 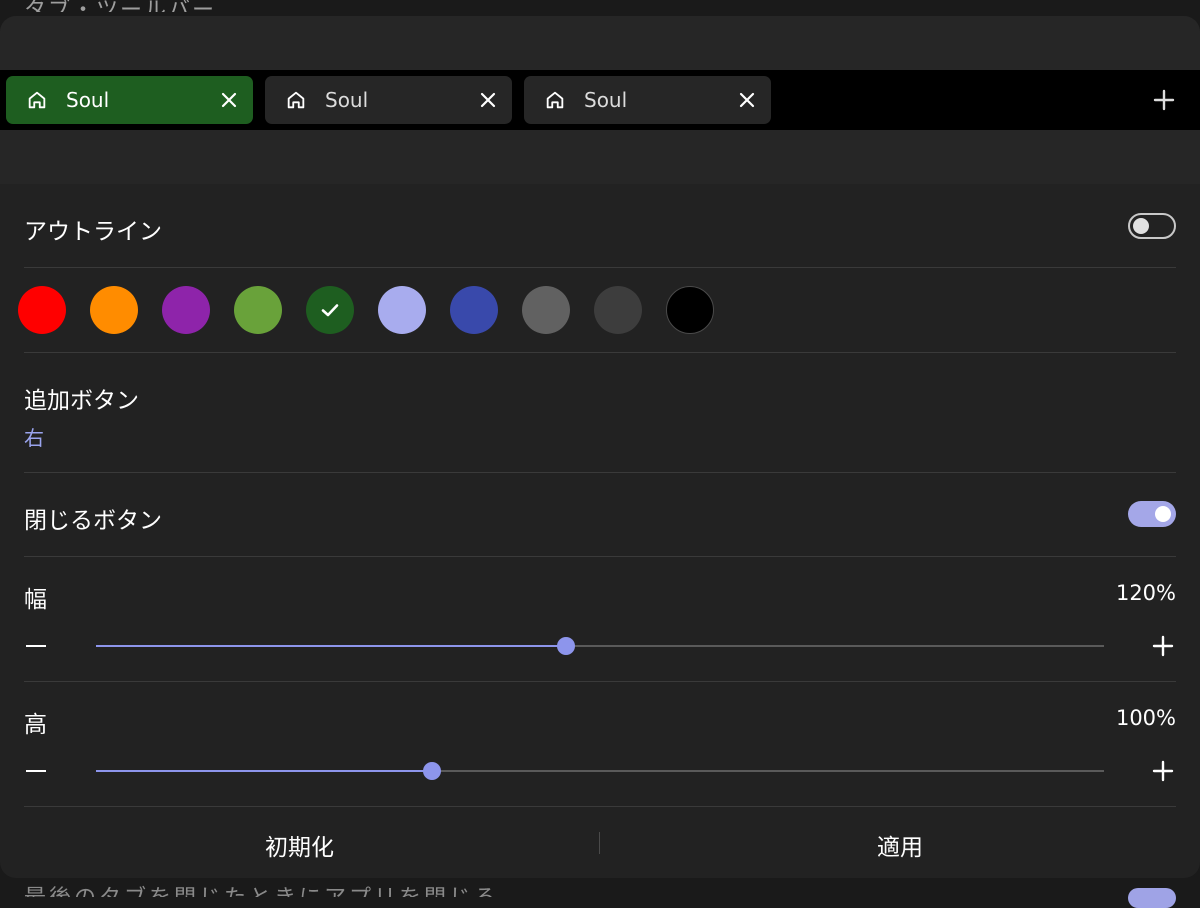 I want to click on add-tab-icon, so click(x=1164, y=100).